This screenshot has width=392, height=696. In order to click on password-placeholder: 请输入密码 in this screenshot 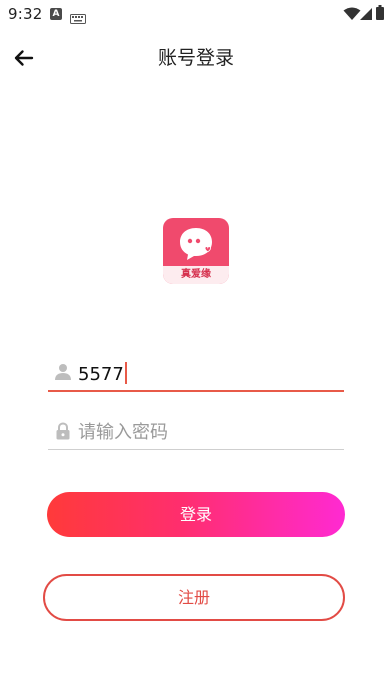, I will do `click(123, 432)`.